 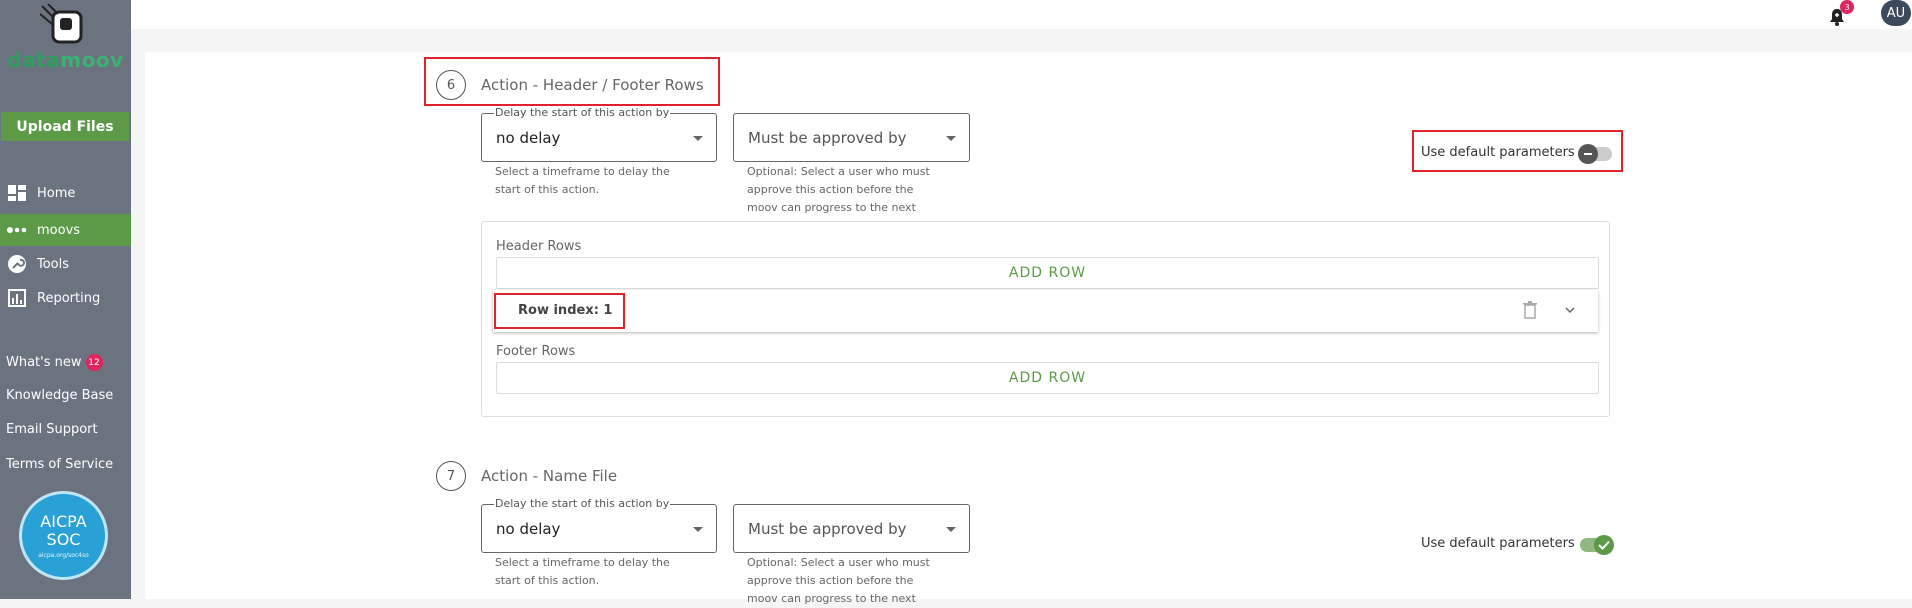 I want to click on avatar: AU, so click(x=1896, y=13).